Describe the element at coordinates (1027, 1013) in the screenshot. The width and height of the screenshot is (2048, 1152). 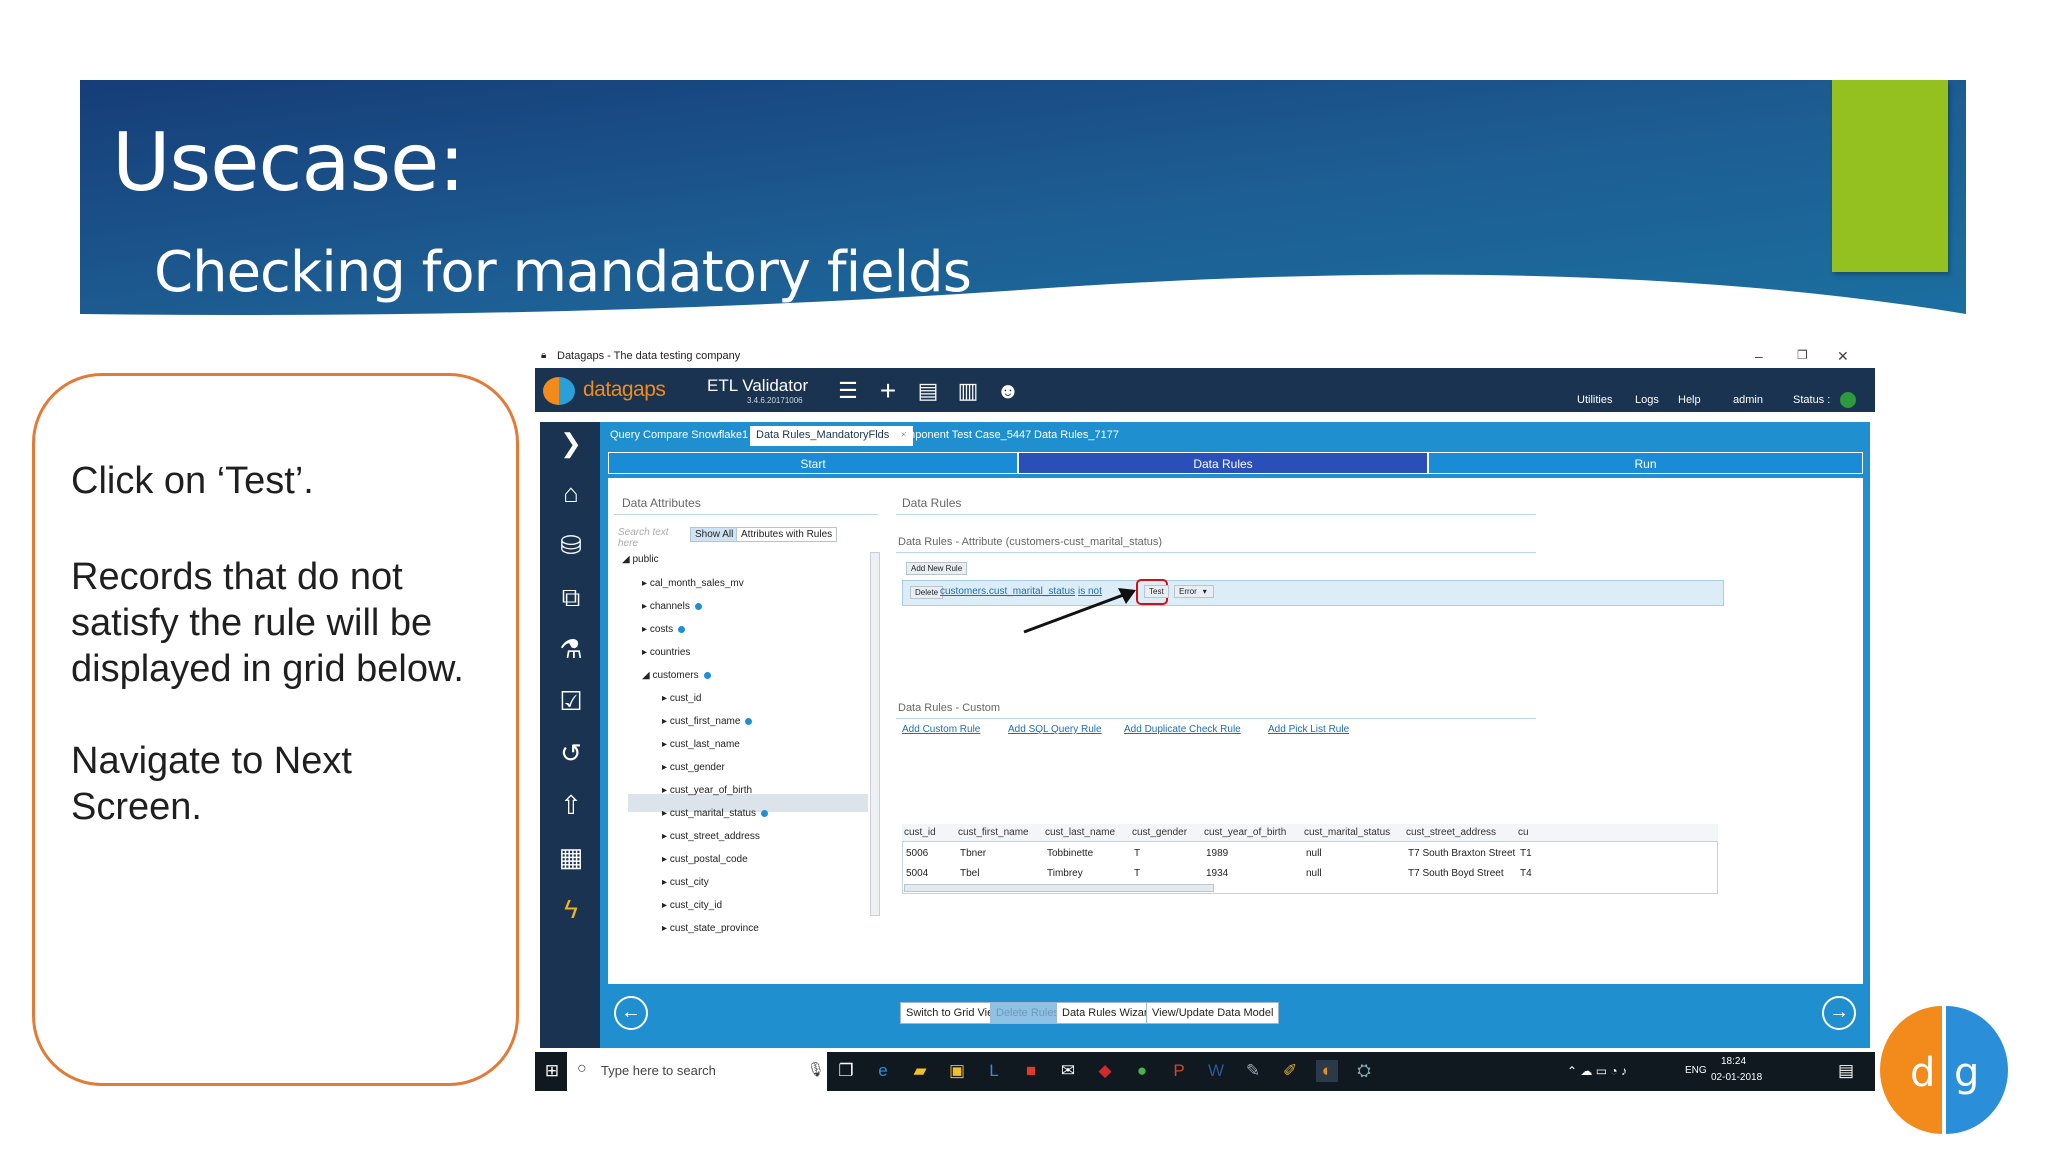
I see `delete-rules-button: Delete Rules` at that location.